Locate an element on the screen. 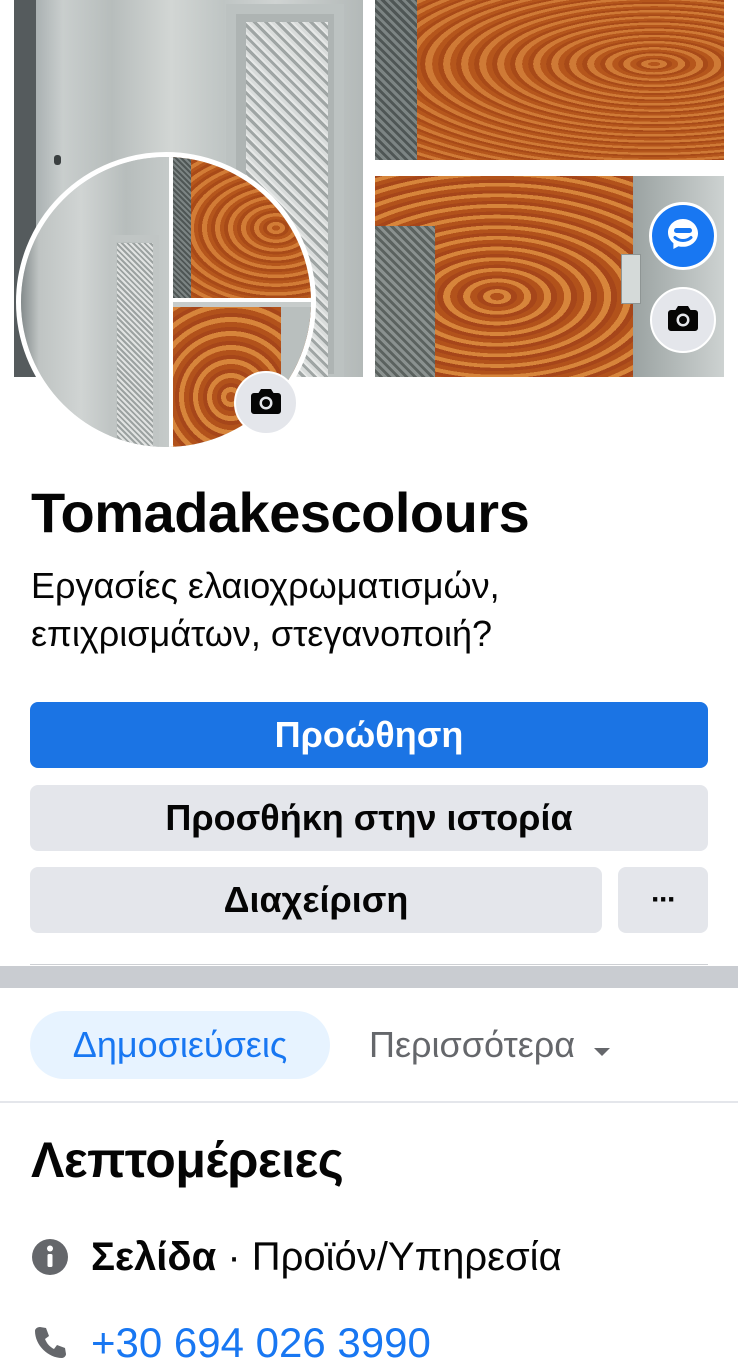  details-heading: Λεπτομέρειες is located at coordinates (187, 1160).